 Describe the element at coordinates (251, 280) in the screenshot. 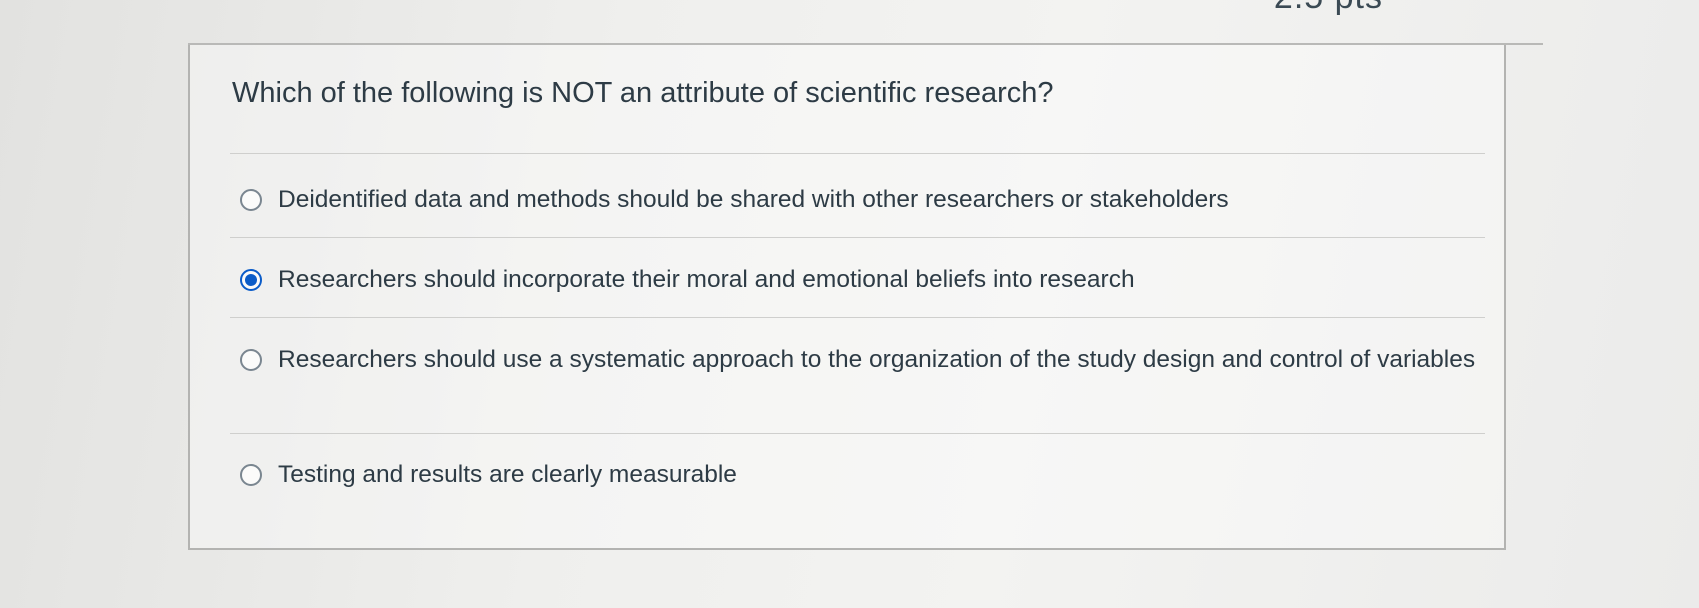

I see `radio-button-selected` at that location.